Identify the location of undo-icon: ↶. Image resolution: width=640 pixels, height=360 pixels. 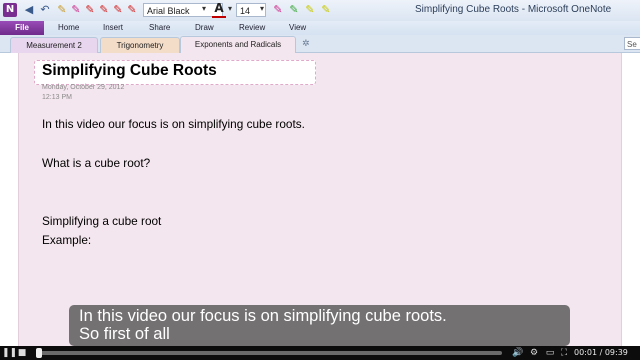
(45, 10).